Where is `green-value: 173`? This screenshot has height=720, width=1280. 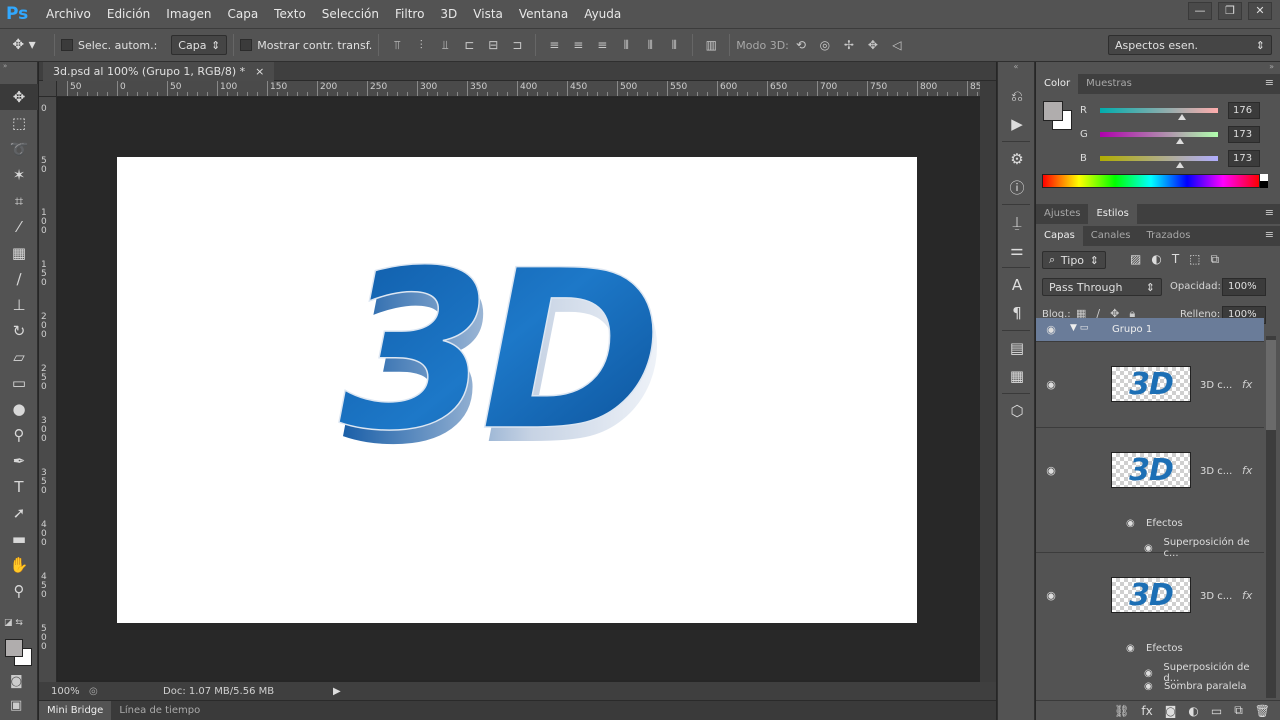 green-value: 173 is located at coordinates (1244, 134).